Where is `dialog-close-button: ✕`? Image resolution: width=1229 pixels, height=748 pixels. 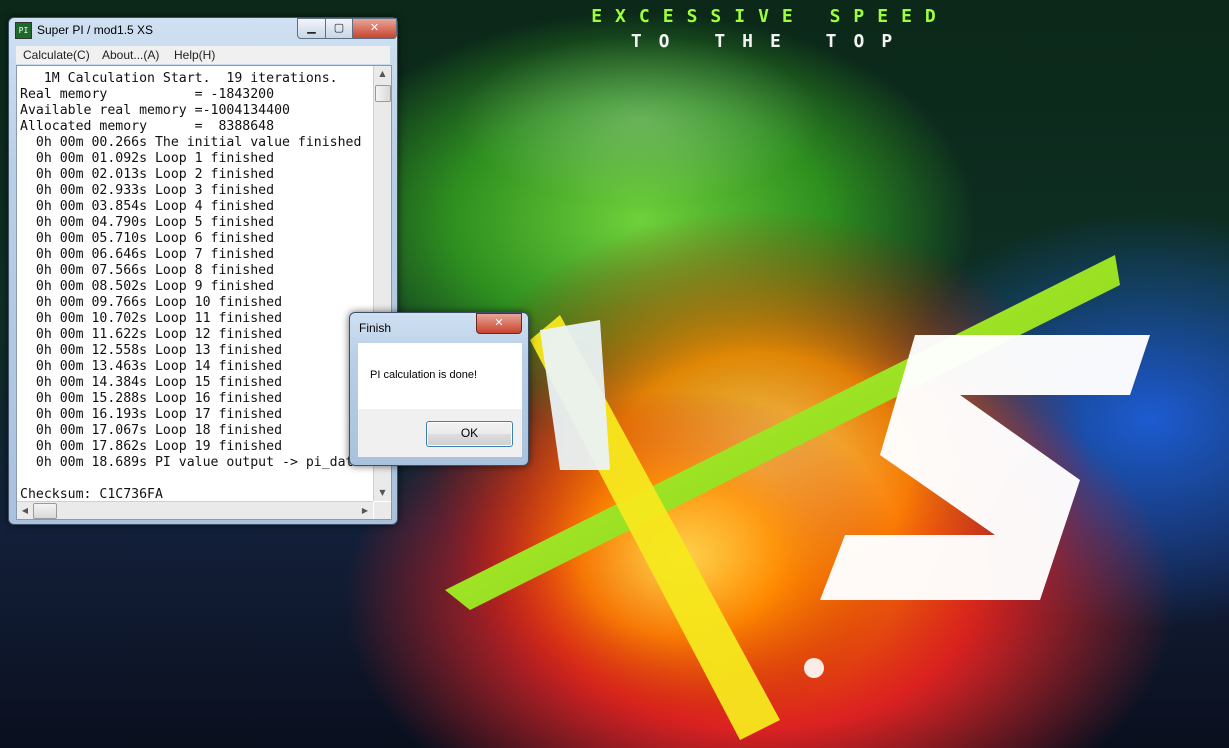
dialog-close-button: ✕ is located at coordinates (499, 323).